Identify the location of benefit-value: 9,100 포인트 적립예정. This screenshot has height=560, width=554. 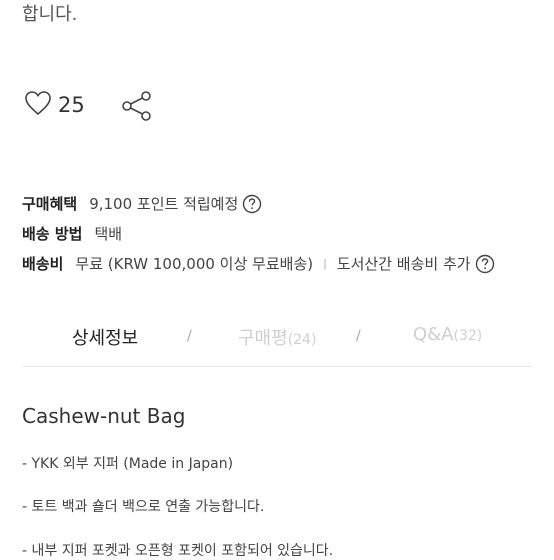
(164, 204).